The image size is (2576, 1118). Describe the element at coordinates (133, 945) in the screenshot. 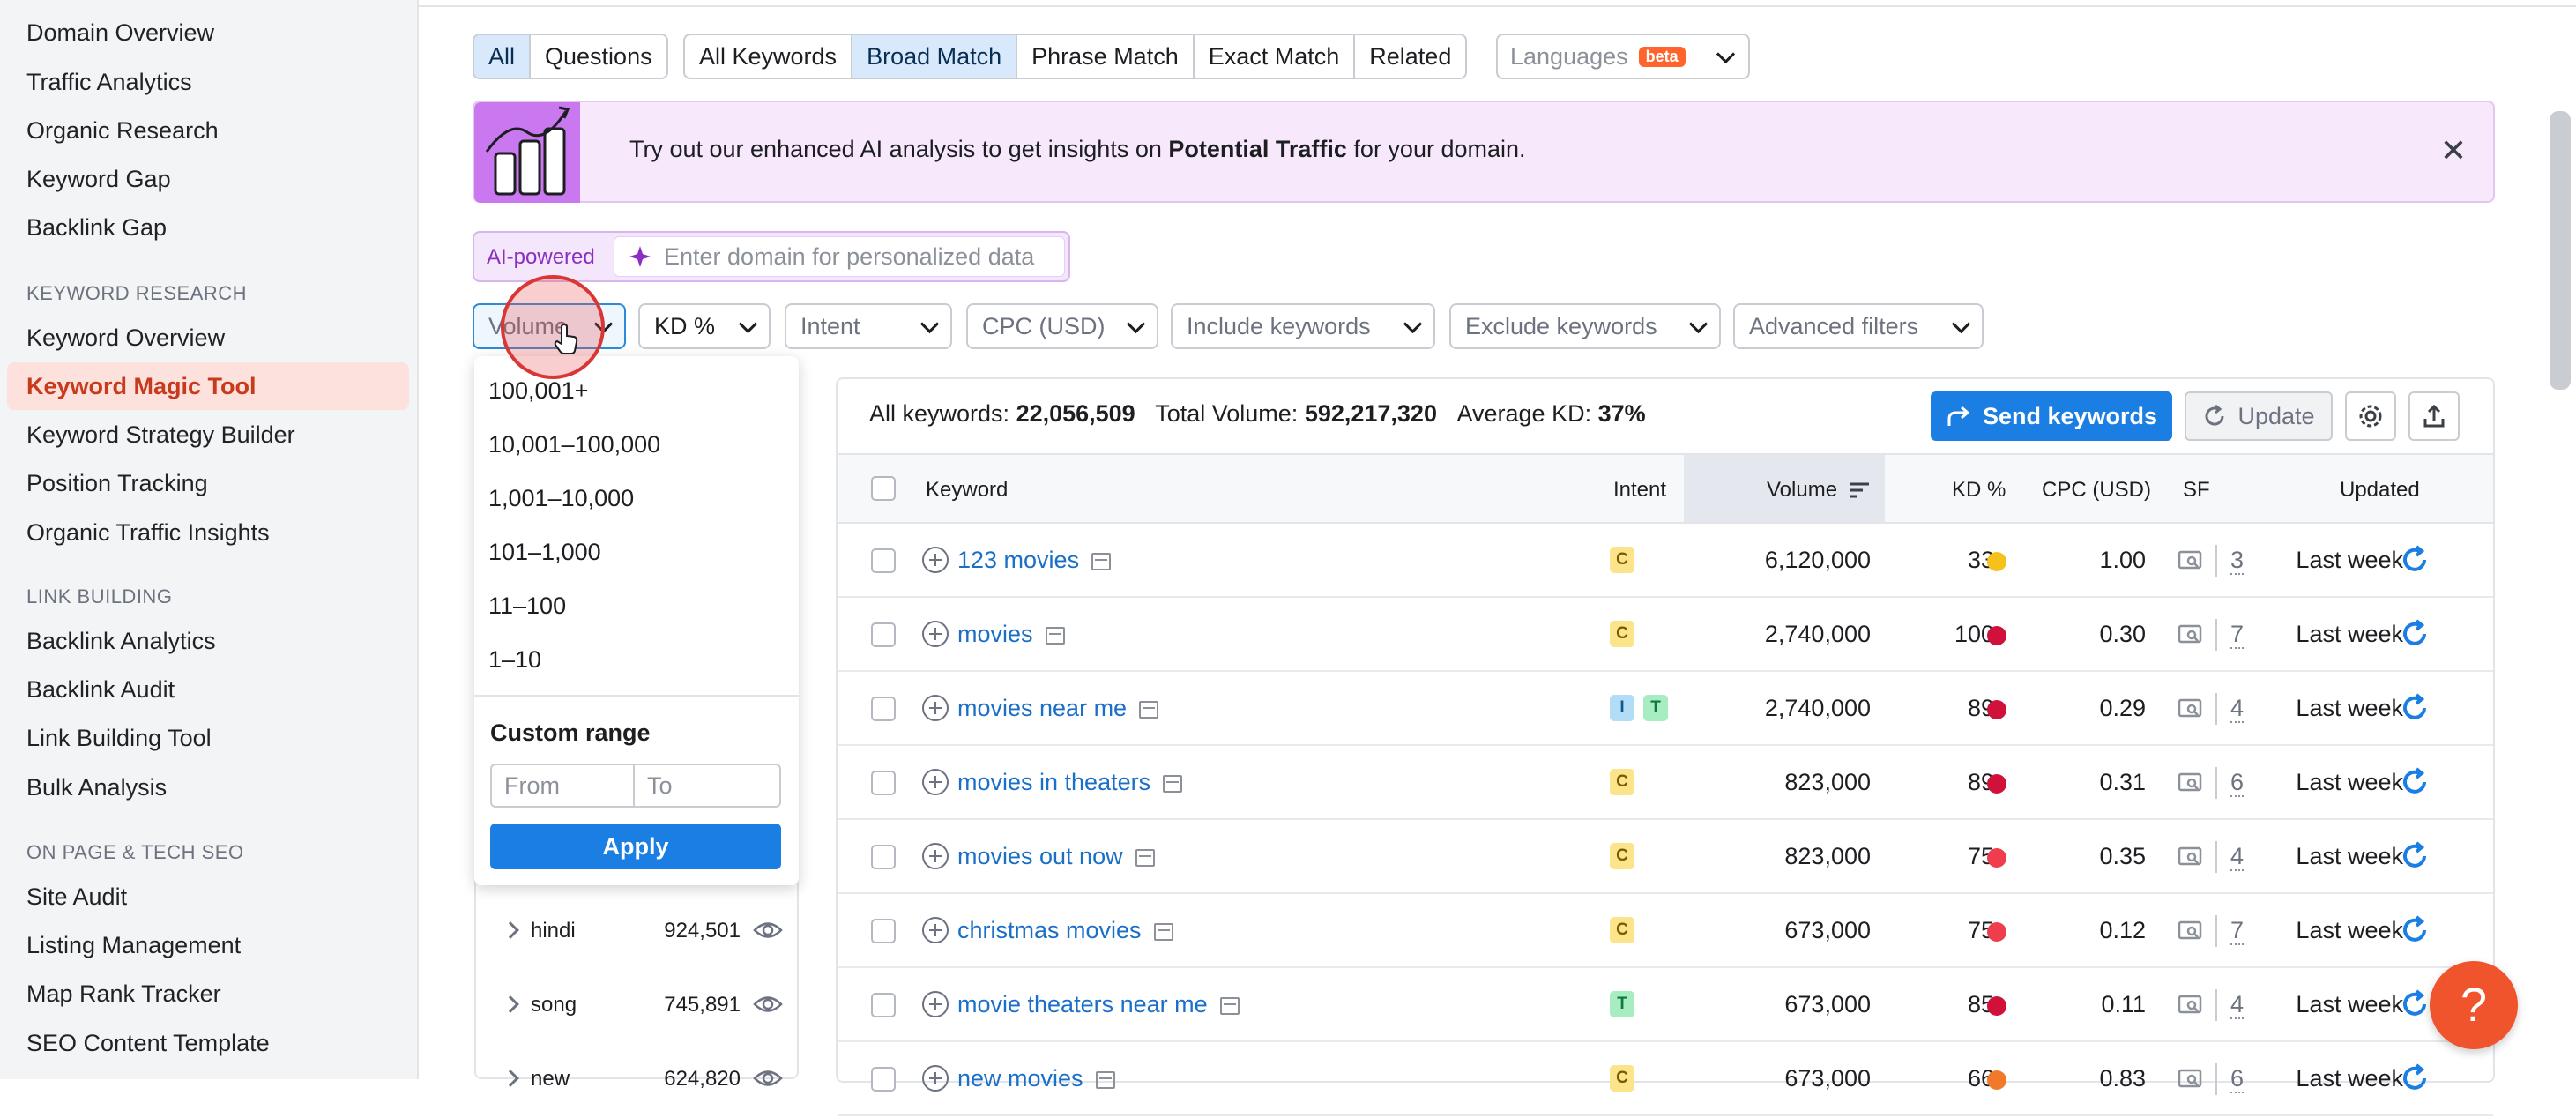

I see `sidebar-item-listing-management: Listing Management` at that location.